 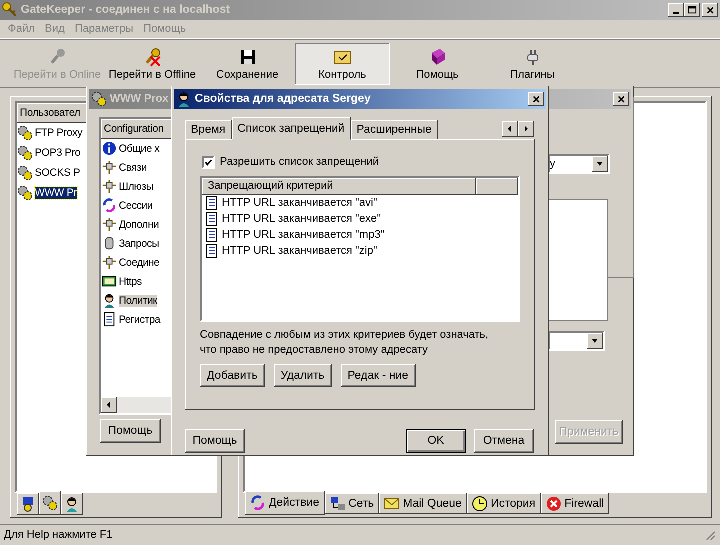 What do you see at coordinates (339, 187) in the screenshot?
I see `column-header: Запрещающий критерий` at bounding box center [339, 187].